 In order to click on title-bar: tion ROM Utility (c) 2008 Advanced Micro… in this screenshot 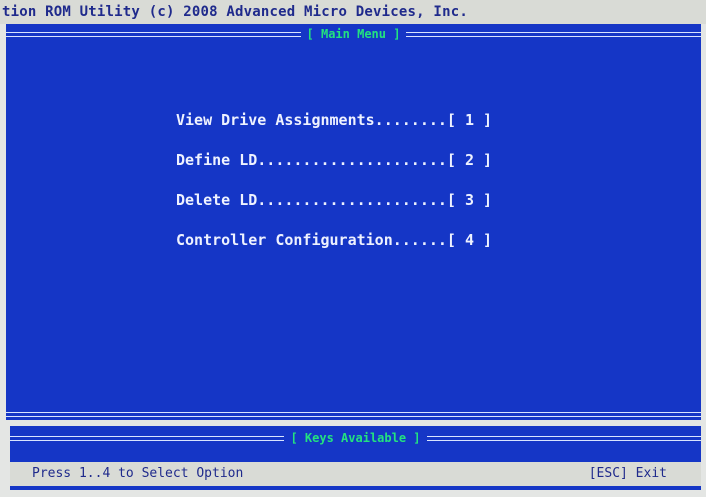, I will do `click(353, 12)`.